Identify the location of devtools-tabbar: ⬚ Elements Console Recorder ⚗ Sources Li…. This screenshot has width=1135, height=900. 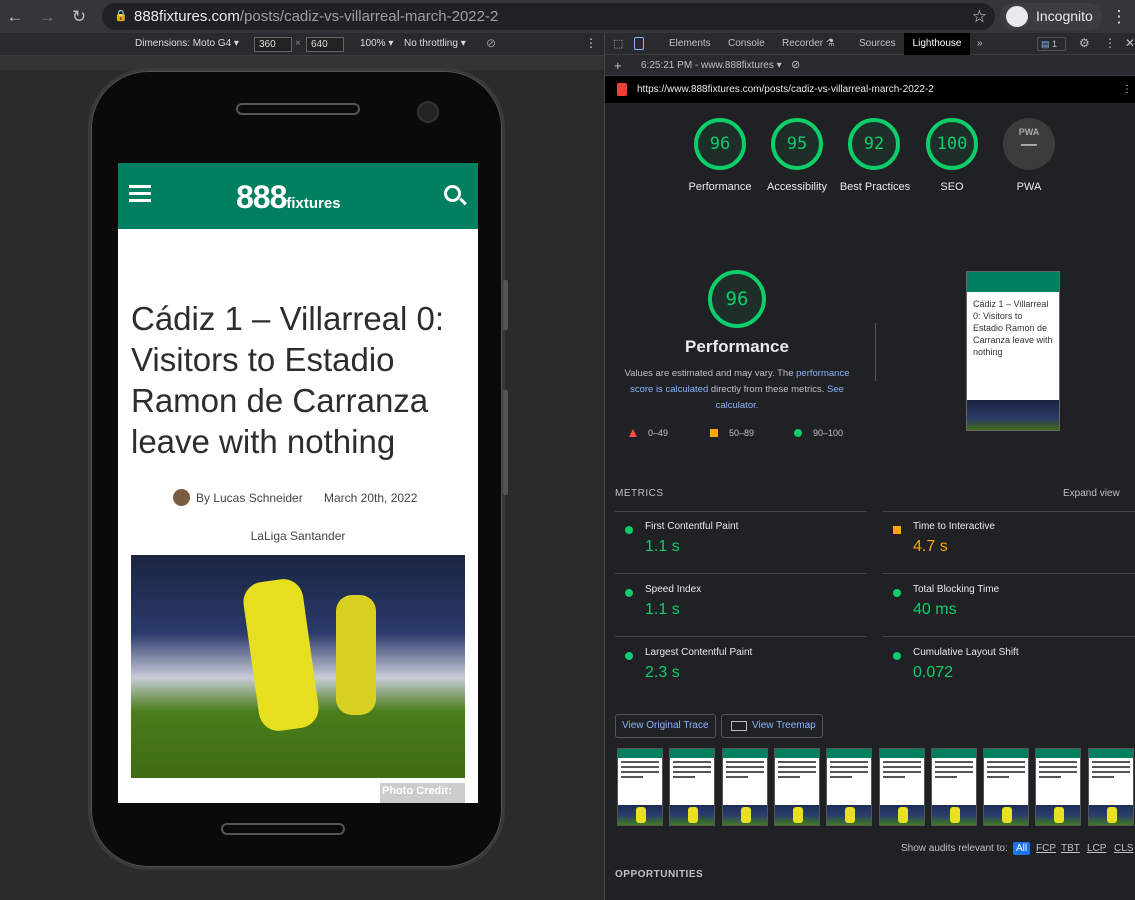
(870, 44).